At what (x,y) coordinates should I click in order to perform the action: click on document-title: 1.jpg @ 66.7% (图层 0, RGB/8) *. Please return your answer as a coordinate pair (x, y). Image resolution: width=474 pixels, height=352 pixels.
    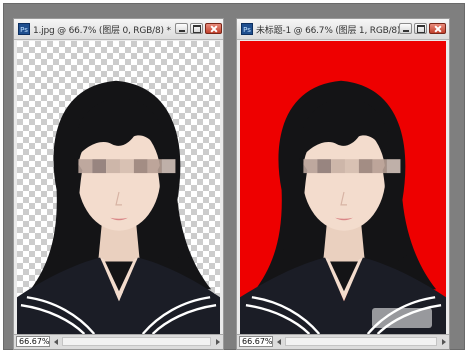
    Looking at the image, I should click on (102, 31).